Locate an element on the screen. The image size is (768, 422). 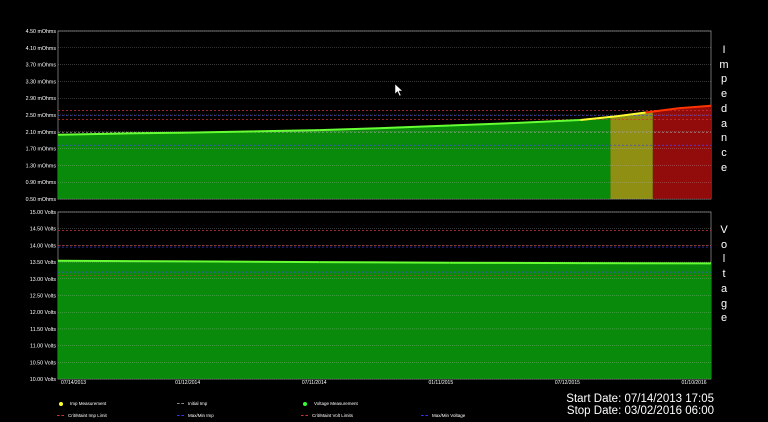
impedance-y-tick-label: 2.10 mOhms is located at coordinates (41, 133).